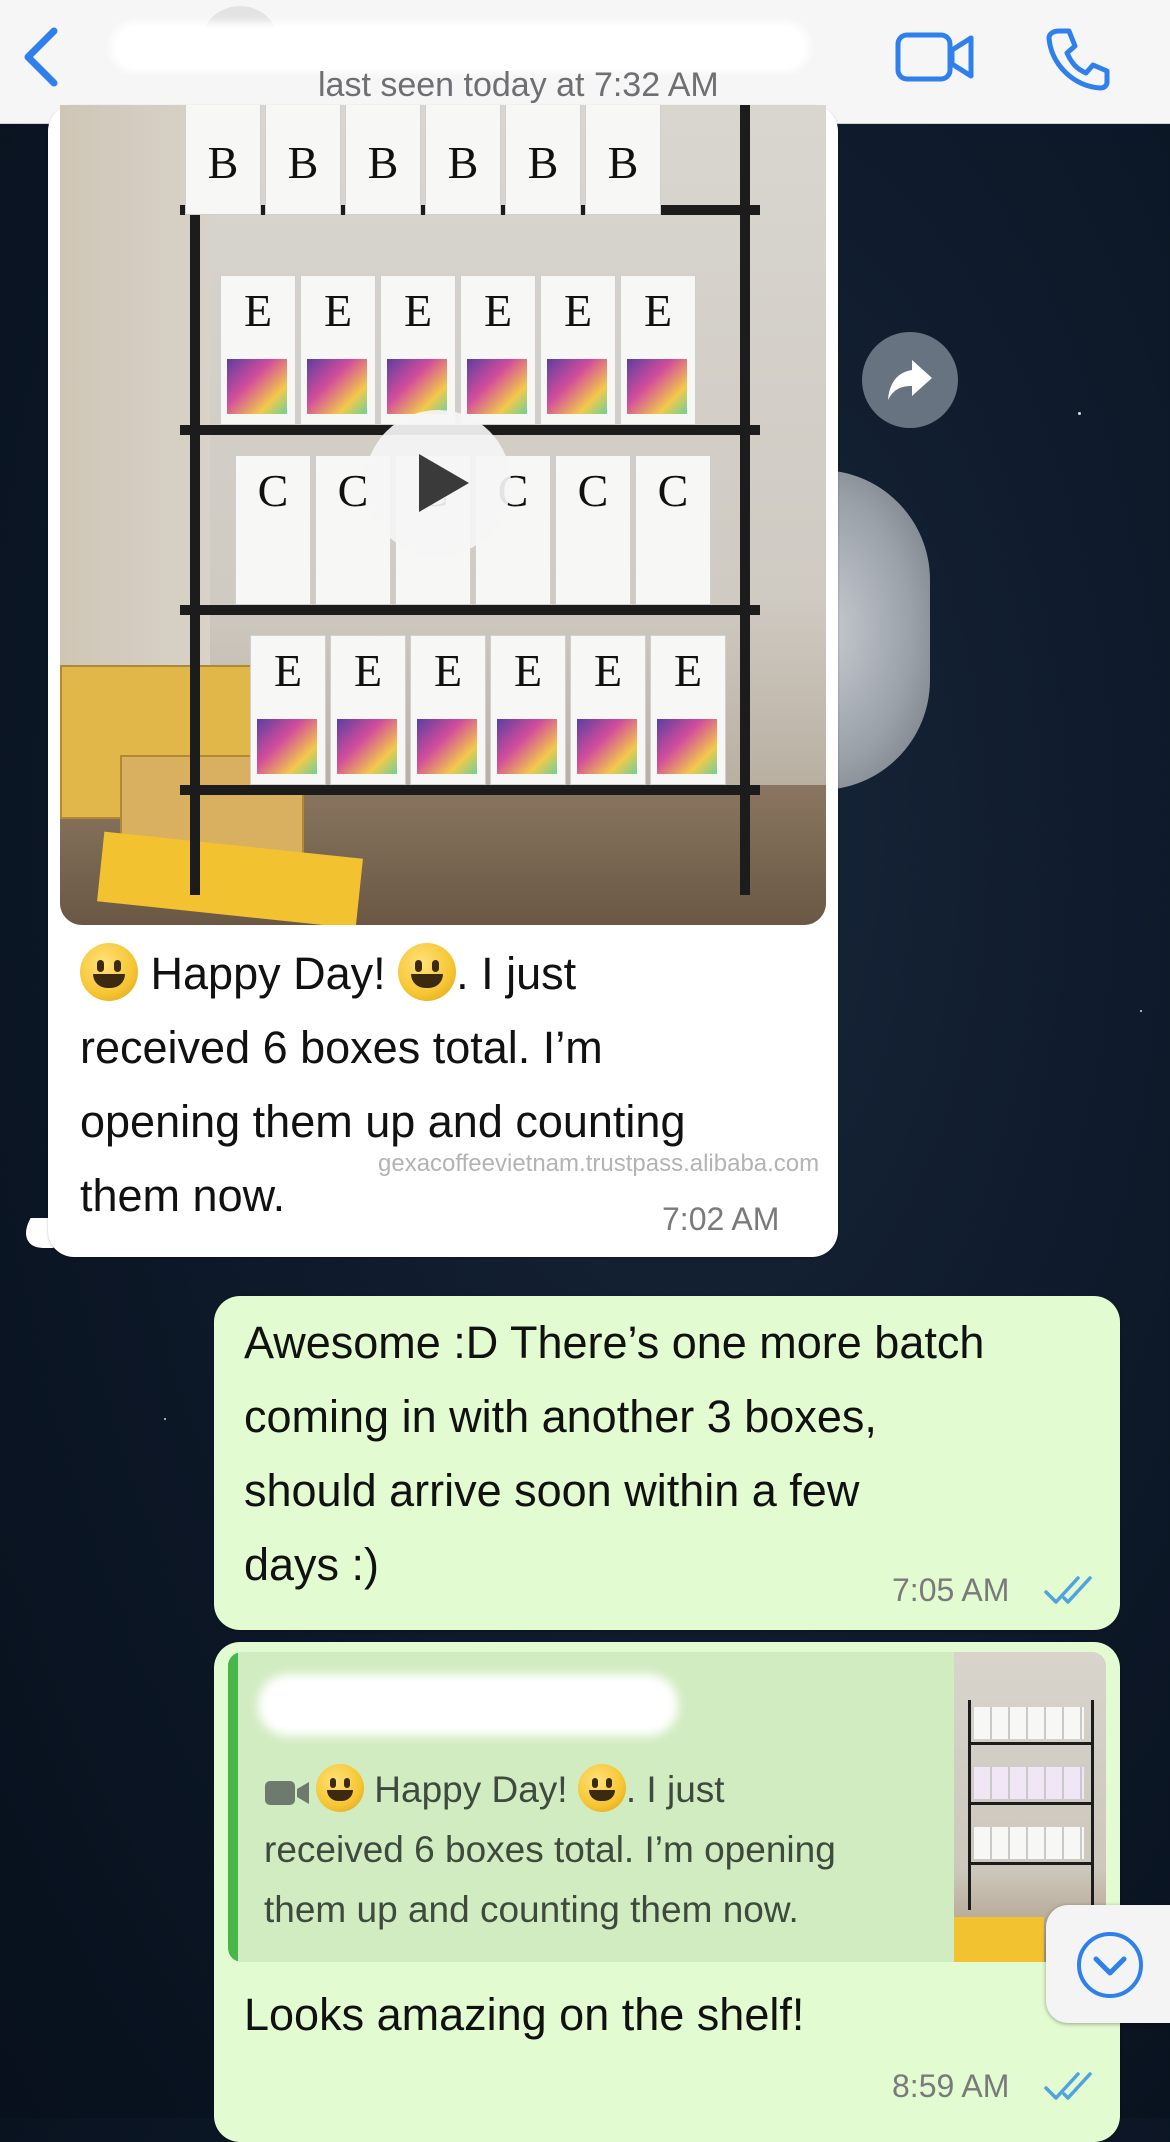 This screenshot has height=2142, width=1170. Describe the element at coordinates (721, 1219) in the screenshot. I see `message-time: 7:02 AM` at that location.